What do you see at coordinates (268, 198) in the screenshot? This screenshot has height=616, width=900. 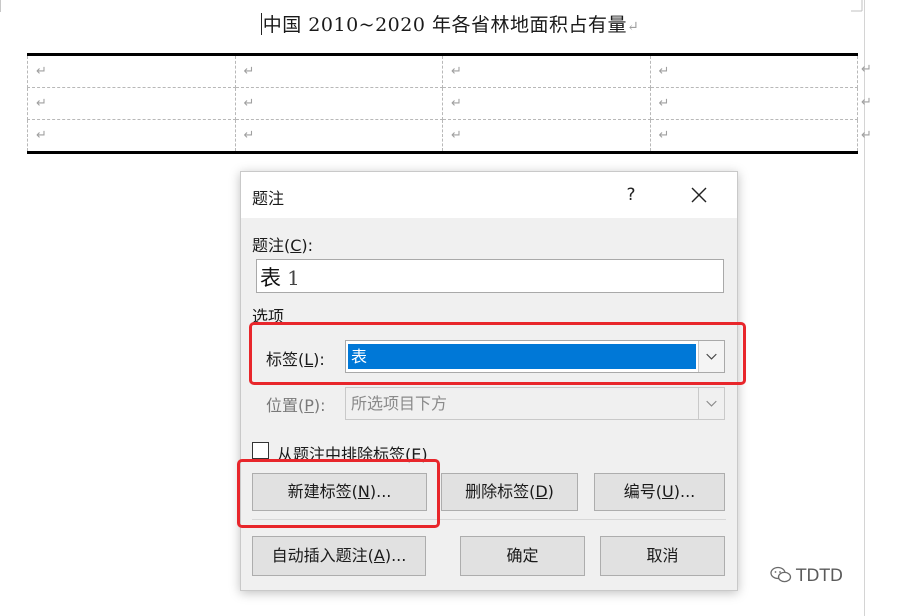 I see `dialog-title: 题注` at bounding box center [268, 198].